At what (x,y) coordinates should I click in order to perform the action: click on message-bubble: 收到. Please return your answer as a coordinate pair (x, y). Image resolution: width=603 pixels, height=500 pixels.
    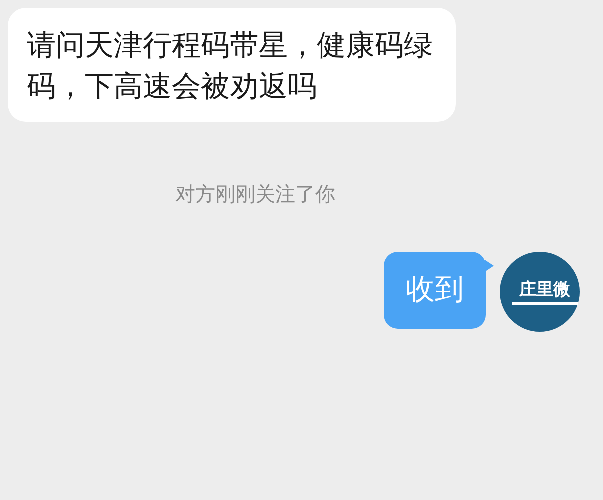
    Looking at the image, I should click on (435, 290).